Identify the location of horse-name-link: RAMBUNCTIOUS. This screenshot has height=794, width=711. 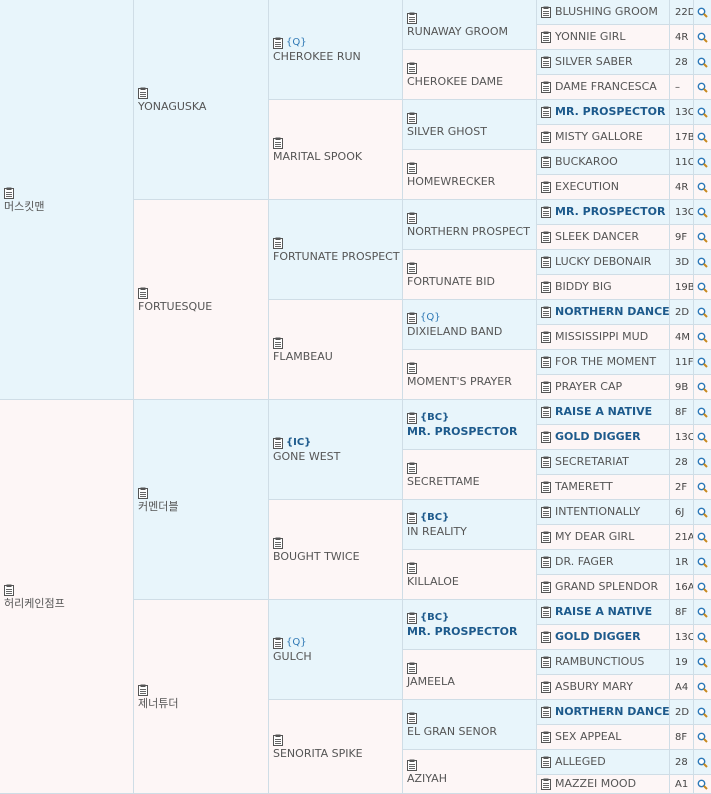
(599, 662).